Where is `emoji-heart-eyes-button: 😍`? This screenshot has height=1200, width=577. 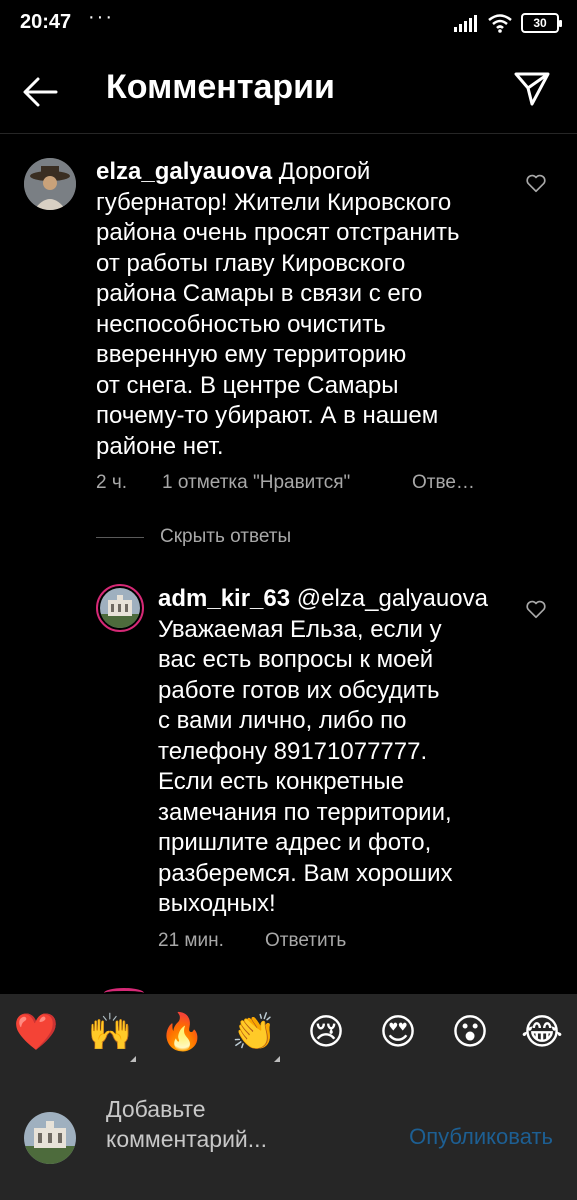
emoji-heart-eyes-button: 😍 is located at coordinates (398, 1032).